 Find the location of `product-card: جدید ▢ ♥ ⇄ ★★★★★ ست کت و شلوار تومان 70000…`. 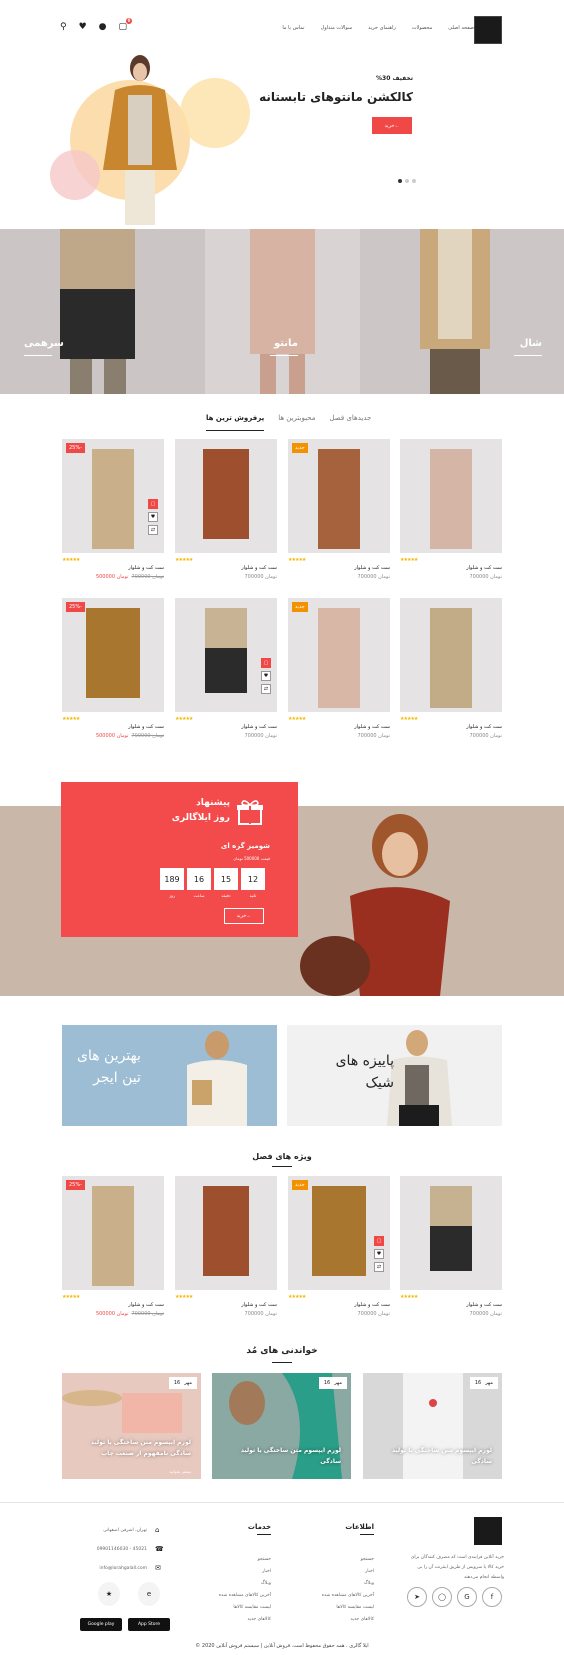

product-card: جدید ▢ ♥ ⇄ ★★★★★ ست کت و شلوار تومان 70000… is located at coordinates (339, 1246).